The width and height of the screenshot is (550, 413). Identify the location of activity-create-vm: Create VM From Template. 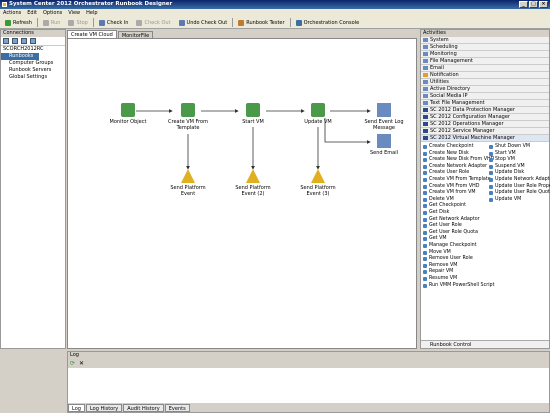
(188, 117).